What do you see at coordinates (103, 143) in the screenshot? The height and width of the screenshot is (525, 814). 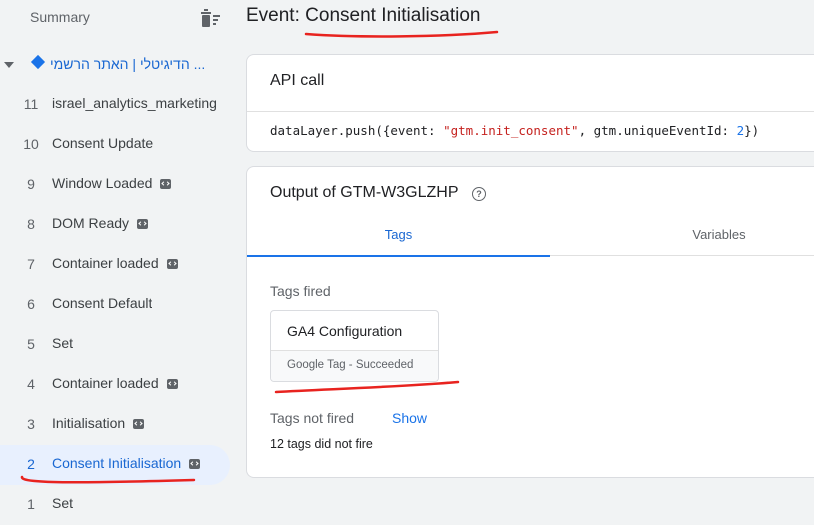 I see `event-label: Consent Update` at bounding box center [103, 143].